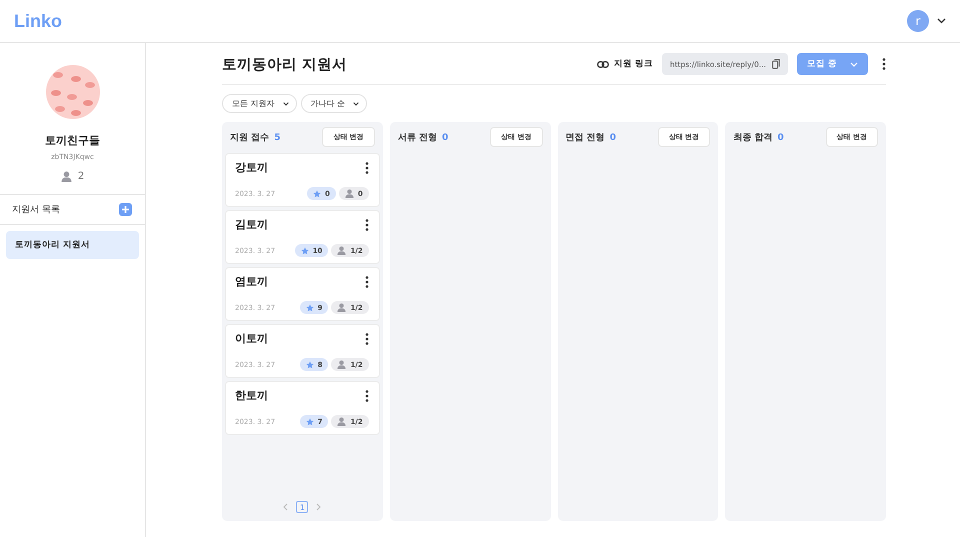  Describe the element at coordinates (125, 209) in the screenshot. I see `add-icon` at that location.